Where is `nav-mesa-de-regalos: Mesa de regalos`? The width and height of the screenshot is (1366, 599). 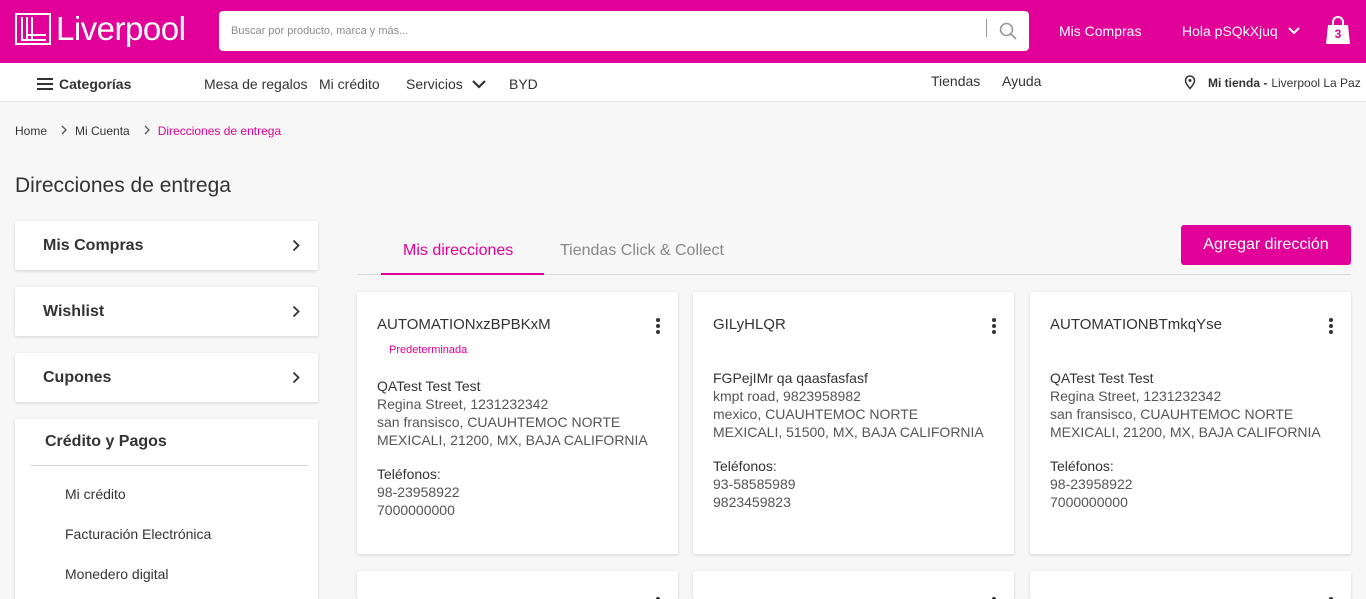
nav-mesa-de-regalos: Mesa de regalos is located at coordinates (256, 84).